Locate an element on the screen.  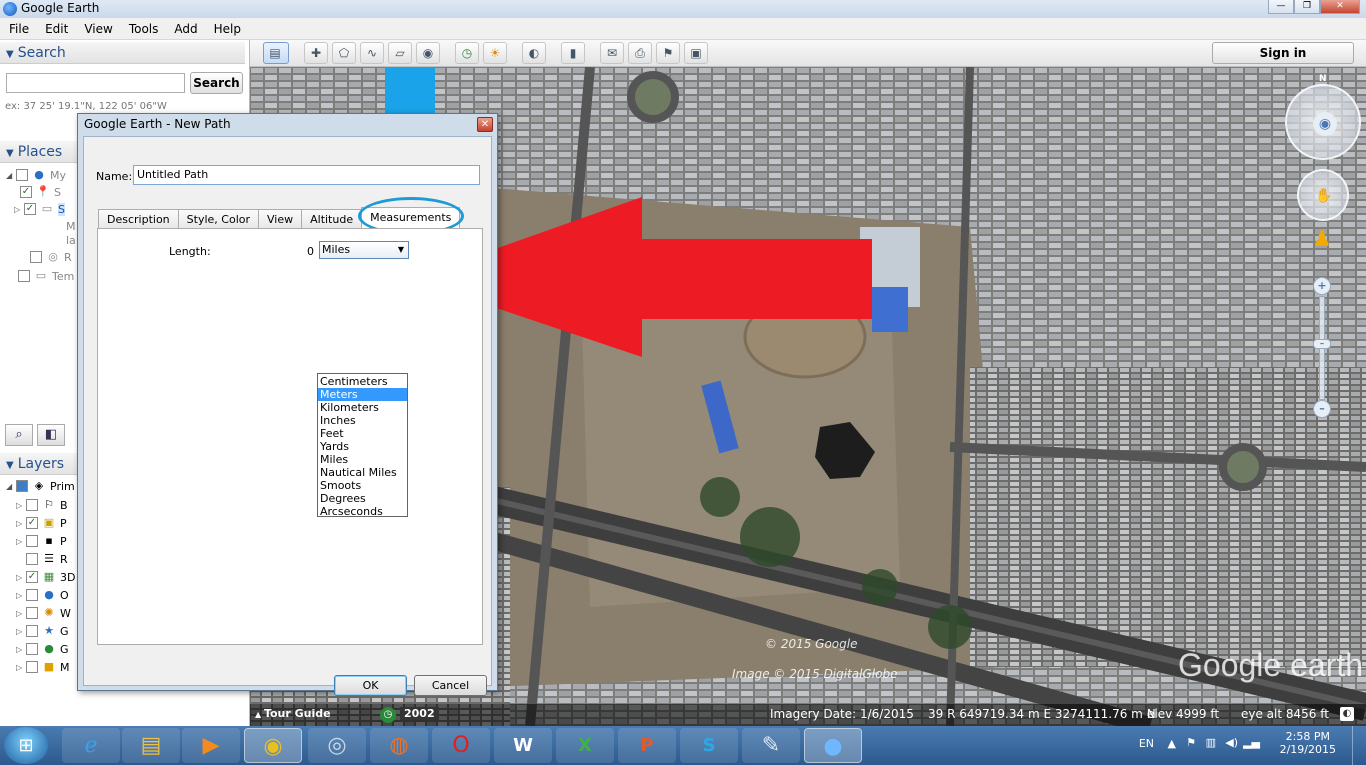
layers-row: ▷ ✓ ▦ 3D is located at coordinates (45, 577).